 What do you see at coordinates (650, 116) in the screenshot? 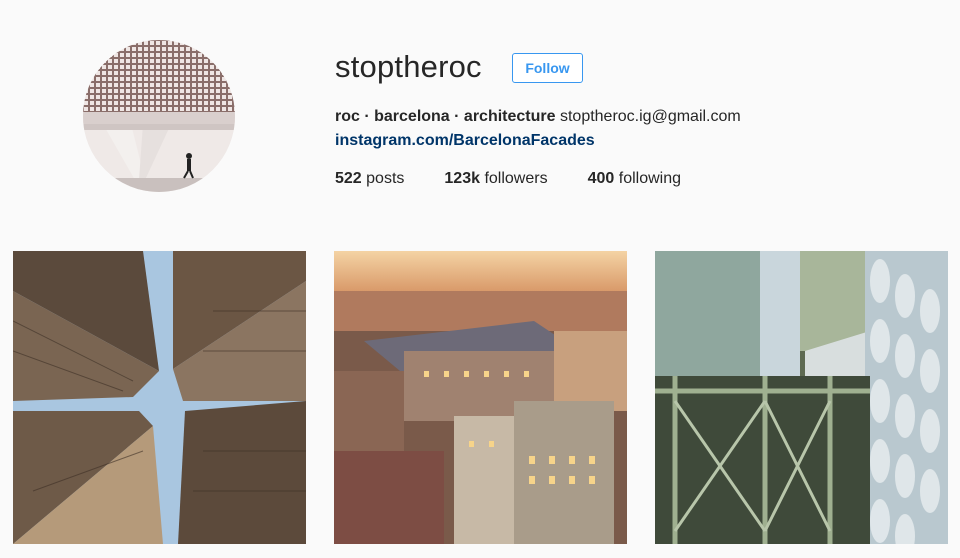
I see `bio-email: stoptheroc.ig@gmail.com` at bounding box center [650, 116].